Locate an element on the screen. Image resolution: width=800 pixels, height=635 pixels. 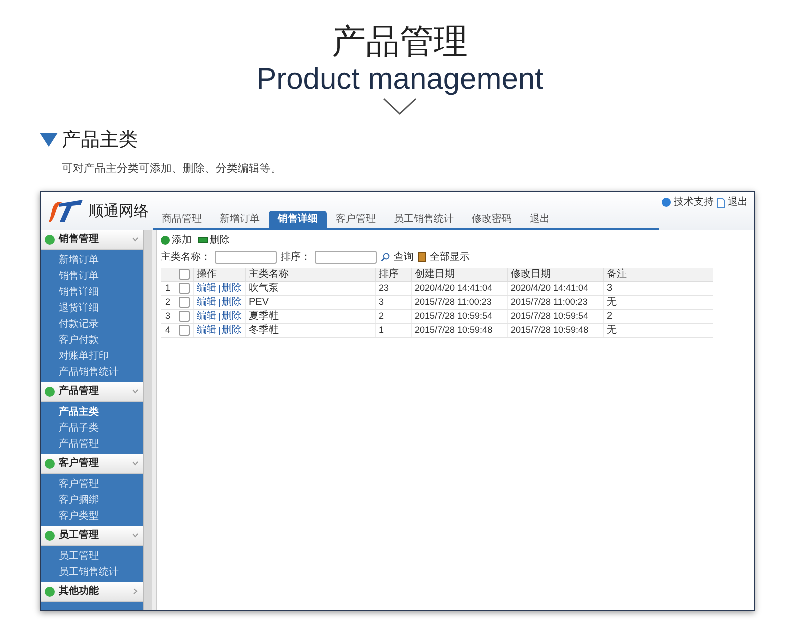
minus-icon is located at coordinates (203, 240).